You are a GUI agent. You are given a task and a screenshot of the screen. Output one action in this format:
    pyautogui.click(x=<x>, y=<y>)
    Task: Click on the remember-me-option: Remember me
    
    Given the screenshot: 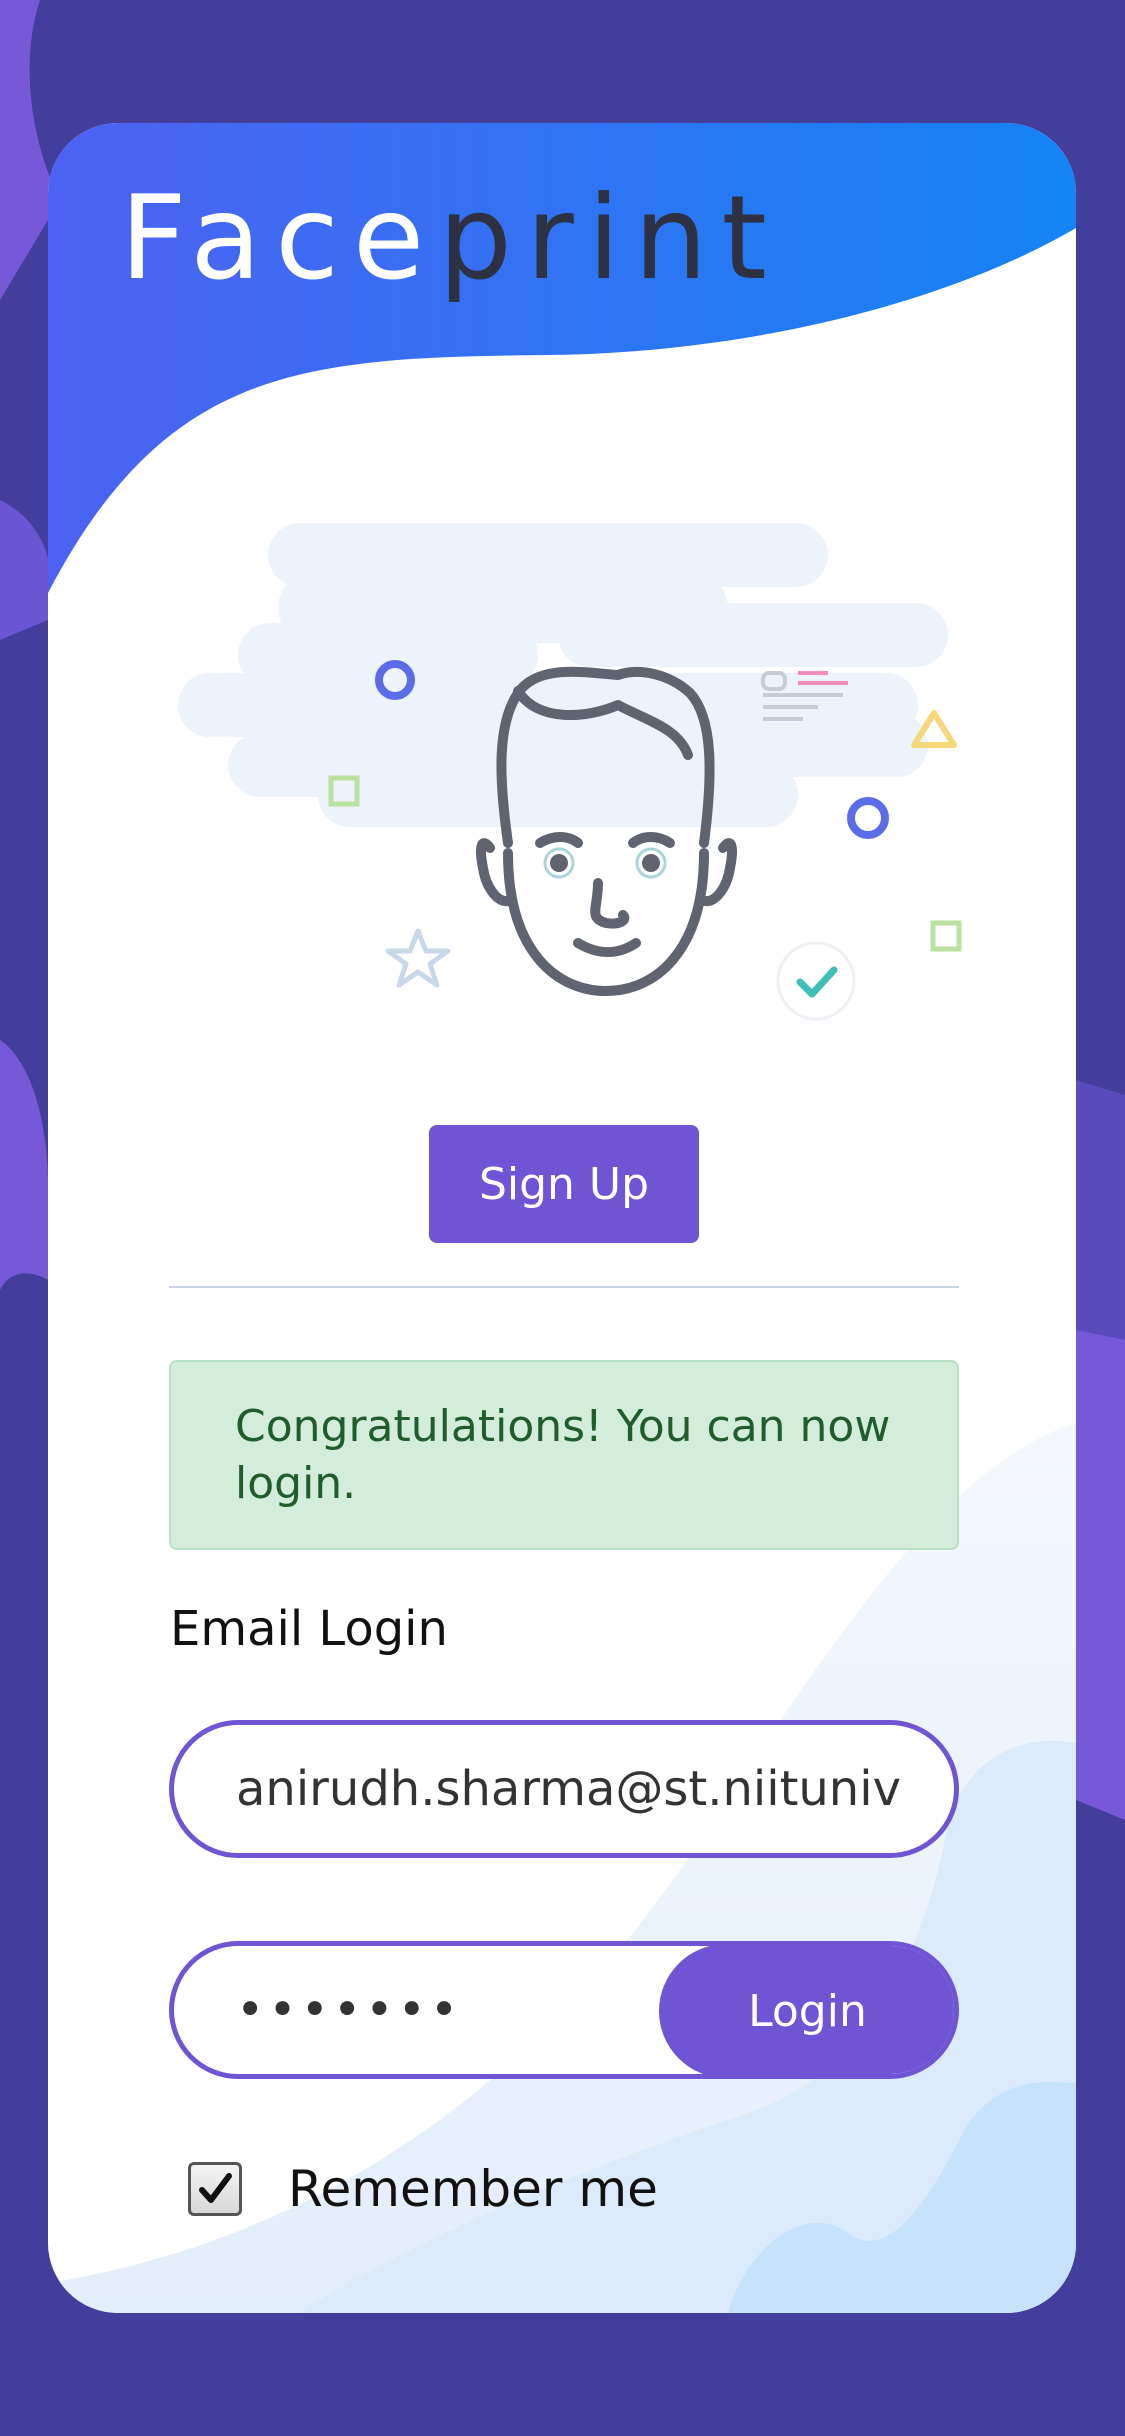 What is the action you would take?
    pyautogui.click(x=423, y=2189)
    